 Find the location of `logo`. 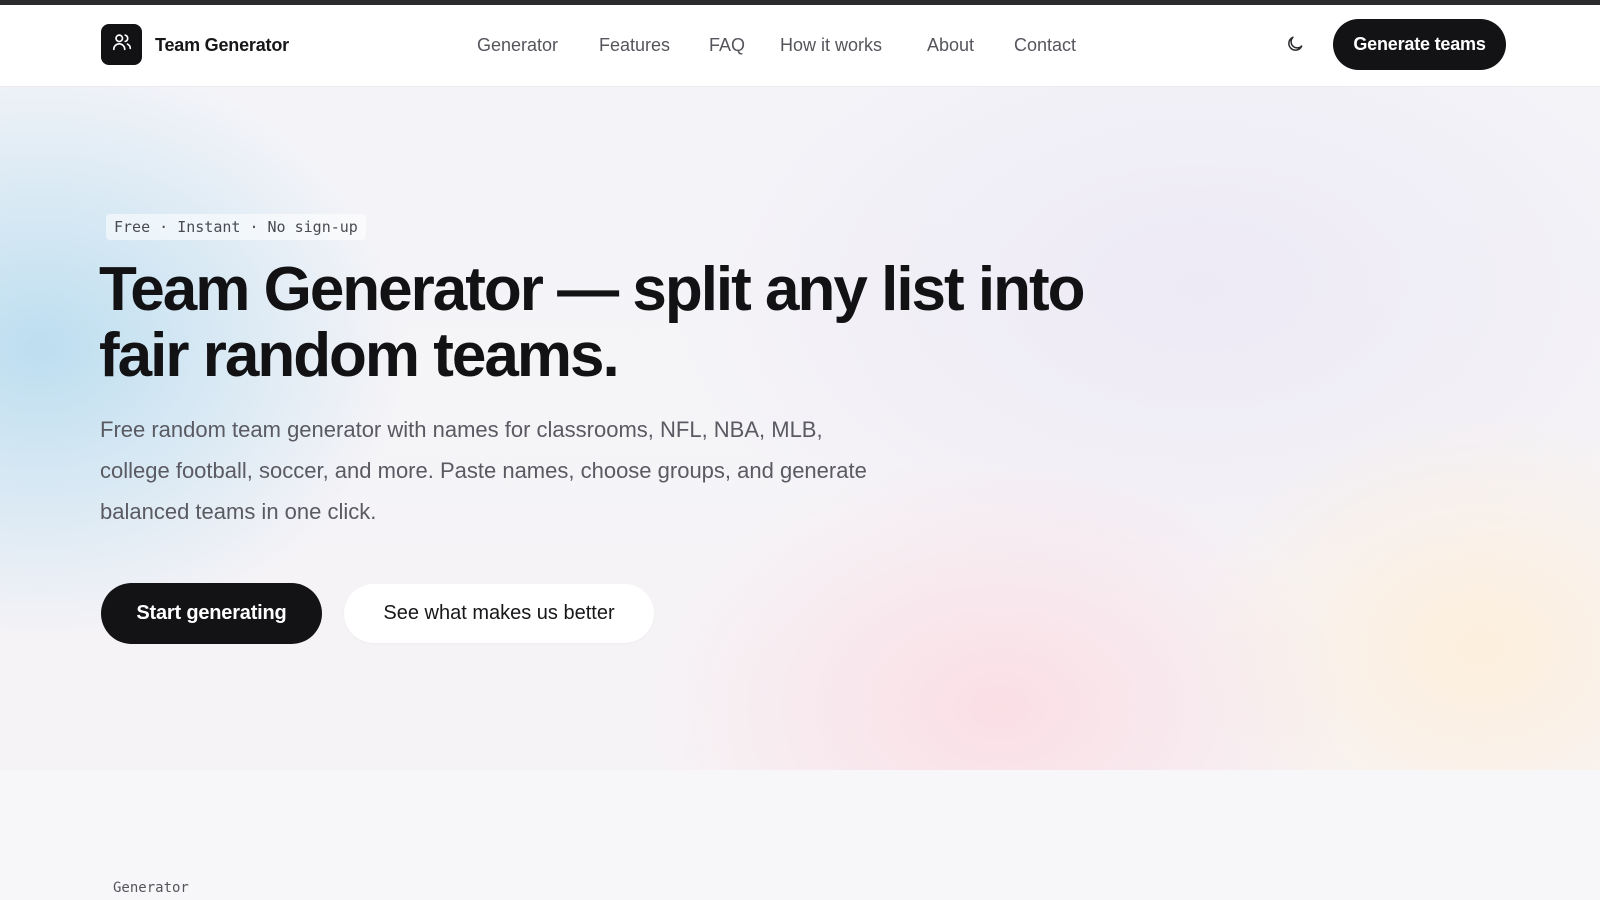

logo is located at coordinates (121, 44).